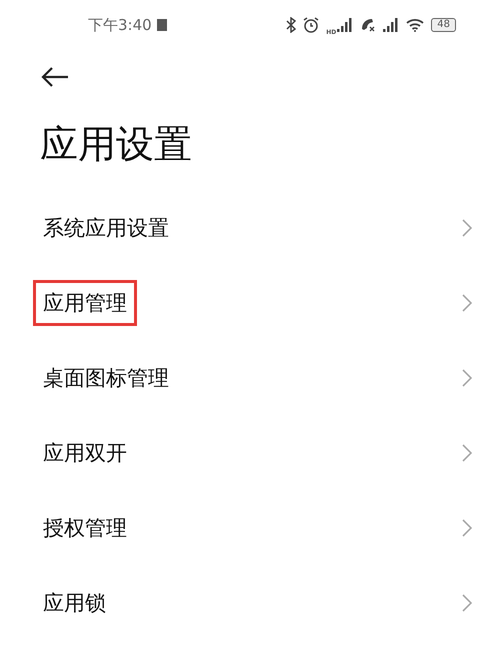 This screenshot has width=500, height=646. I want to click on bluetooth-icon, so click(291, 25).